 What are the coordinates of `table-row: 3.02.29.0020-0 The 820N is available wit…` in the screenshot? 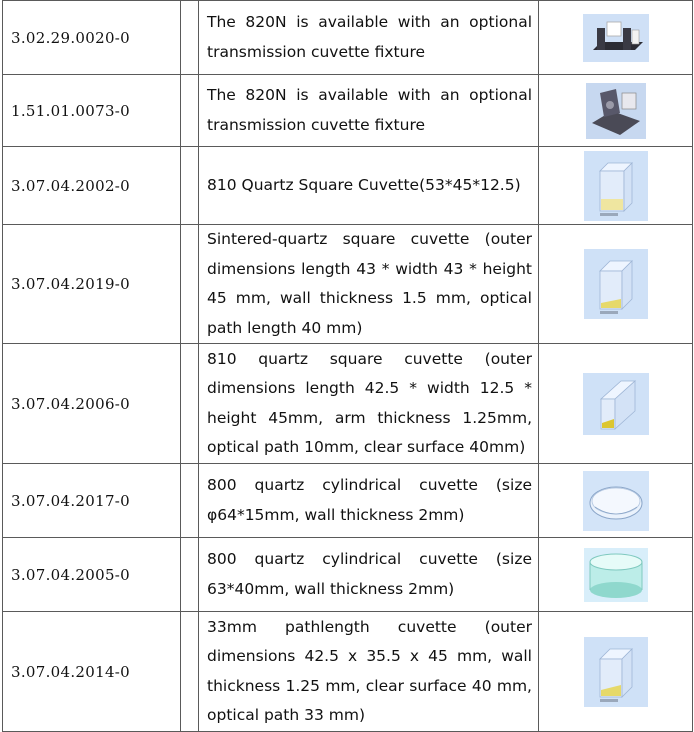 It's located at (347, 37).